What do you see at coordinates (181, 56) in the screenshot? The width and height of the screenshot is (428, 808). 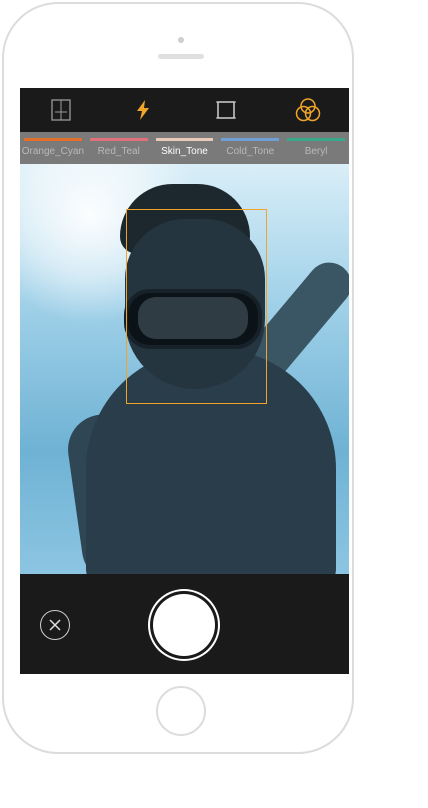 I see `earpiece-speaker` at bounding box center [181, 56].